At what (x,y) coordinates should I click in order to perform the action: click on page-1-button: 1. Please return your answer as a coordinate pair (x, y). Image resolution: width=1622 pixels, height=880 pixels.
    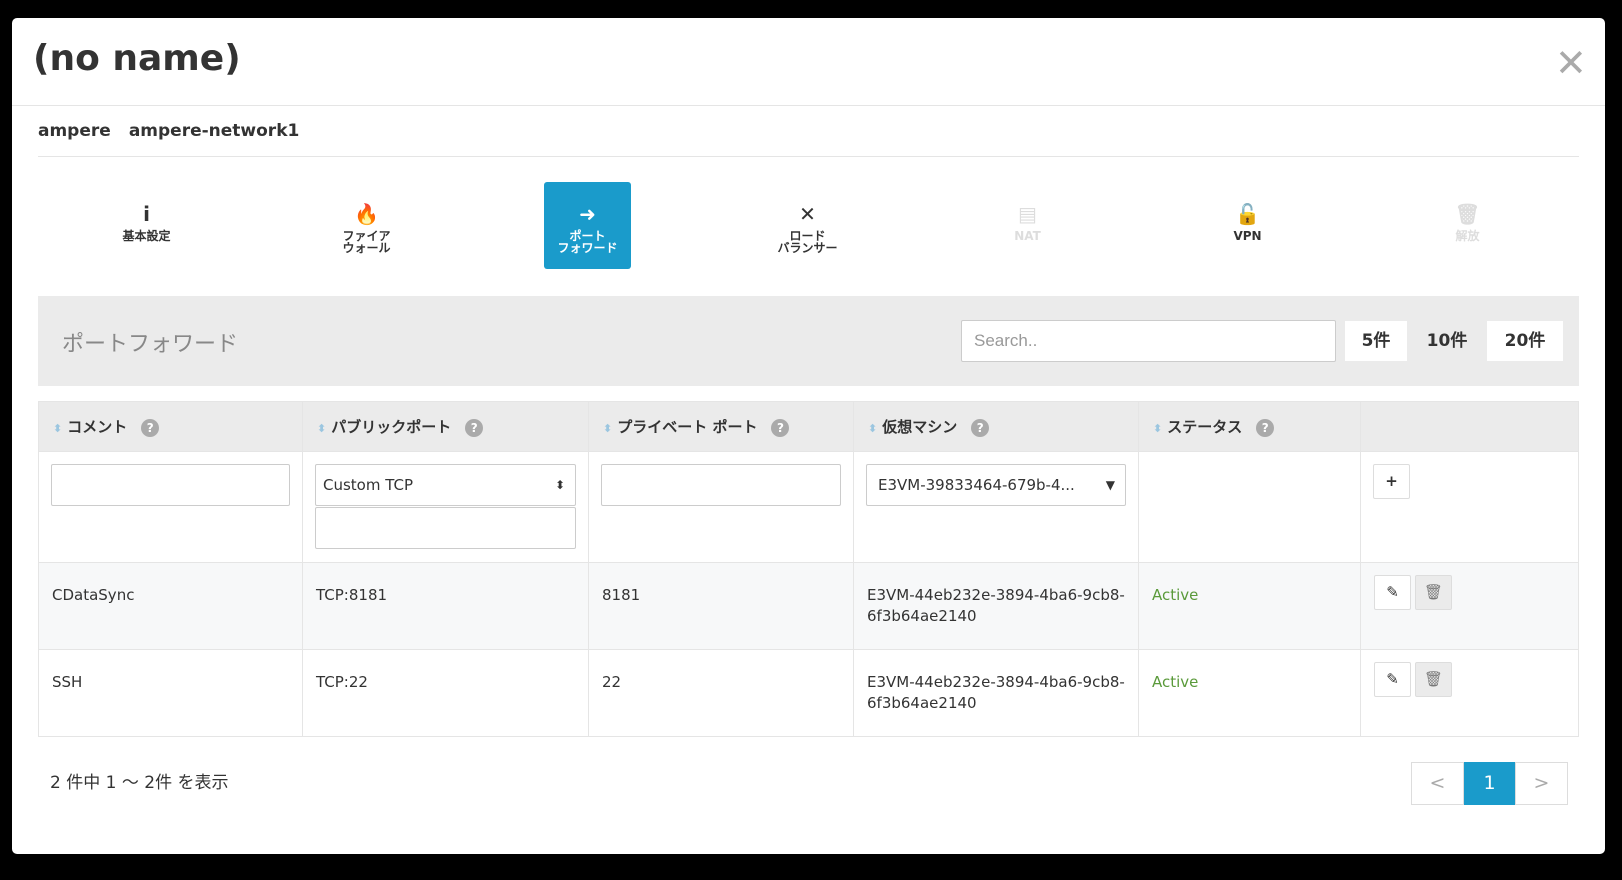
    Looking at the image, I should click on (1489, 783).